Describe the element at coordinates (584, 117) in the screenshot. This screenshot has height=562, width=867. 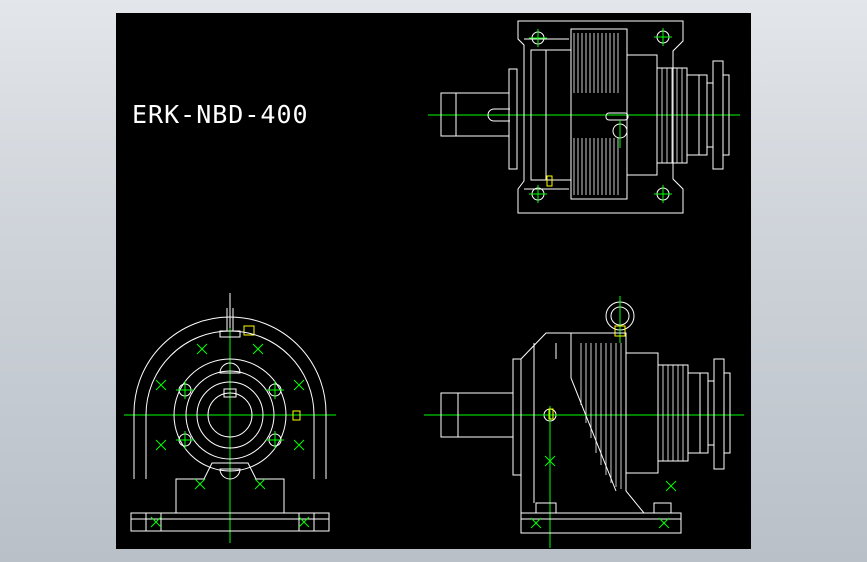
I see `top-view` at that location.